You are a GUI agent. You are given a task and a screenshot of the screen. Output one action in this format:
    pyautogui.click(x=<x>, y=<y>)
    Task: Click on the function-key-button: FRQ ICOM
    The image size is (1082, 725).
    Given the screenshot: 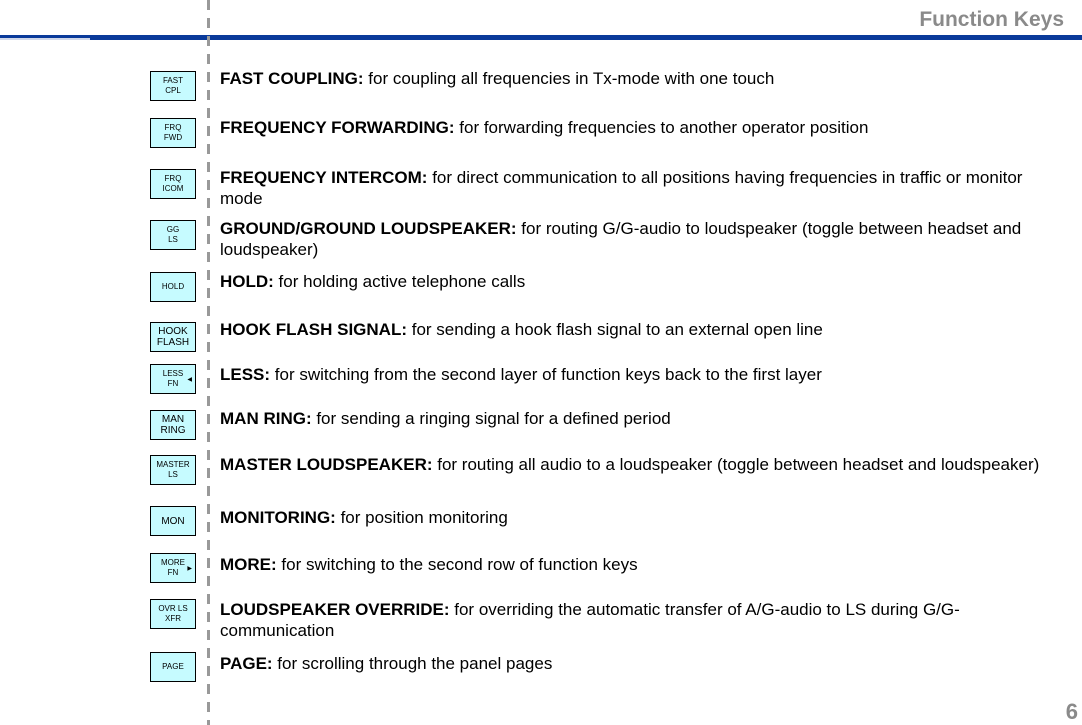 What is the action you would take?
    pyautogui.click(x=173, y=184)
    